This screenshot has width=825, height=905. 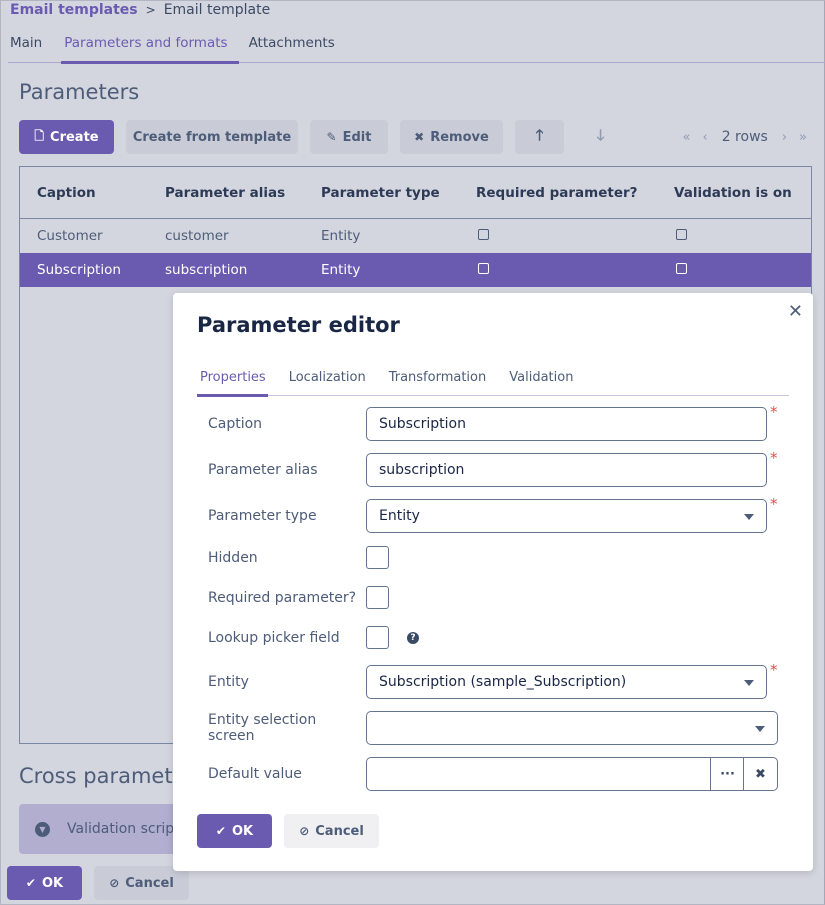 What do you see at coordinates (539, 134) in the screenshot?
I see `arrow-up-icon: 🡑` at bounding box center [539, 134].